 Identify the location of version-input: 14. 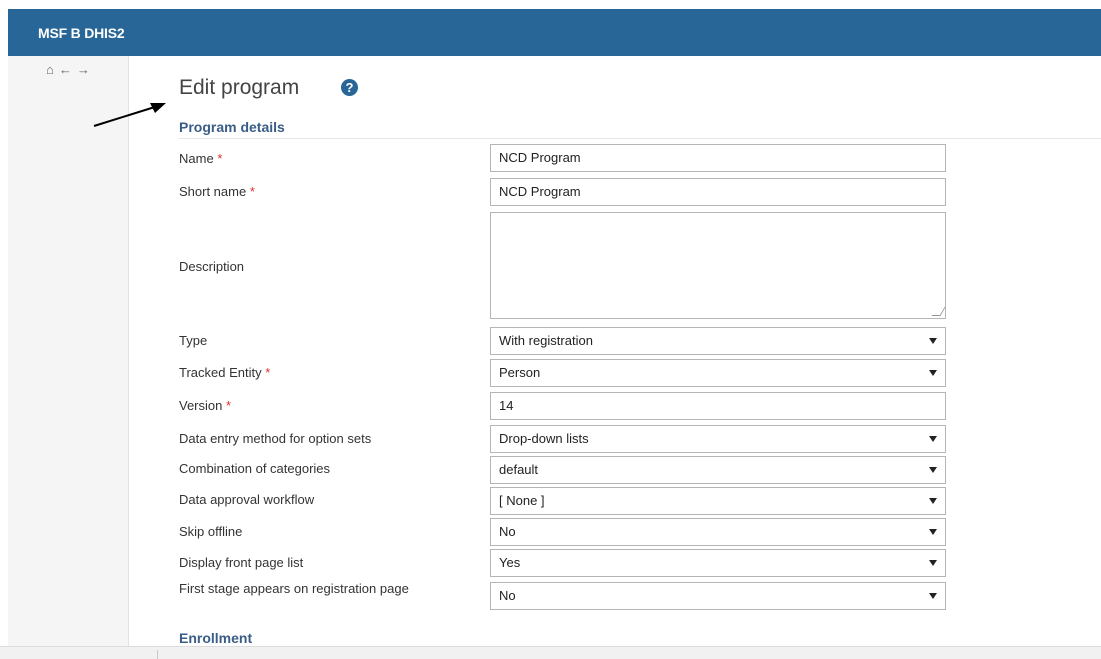
(718, 406).